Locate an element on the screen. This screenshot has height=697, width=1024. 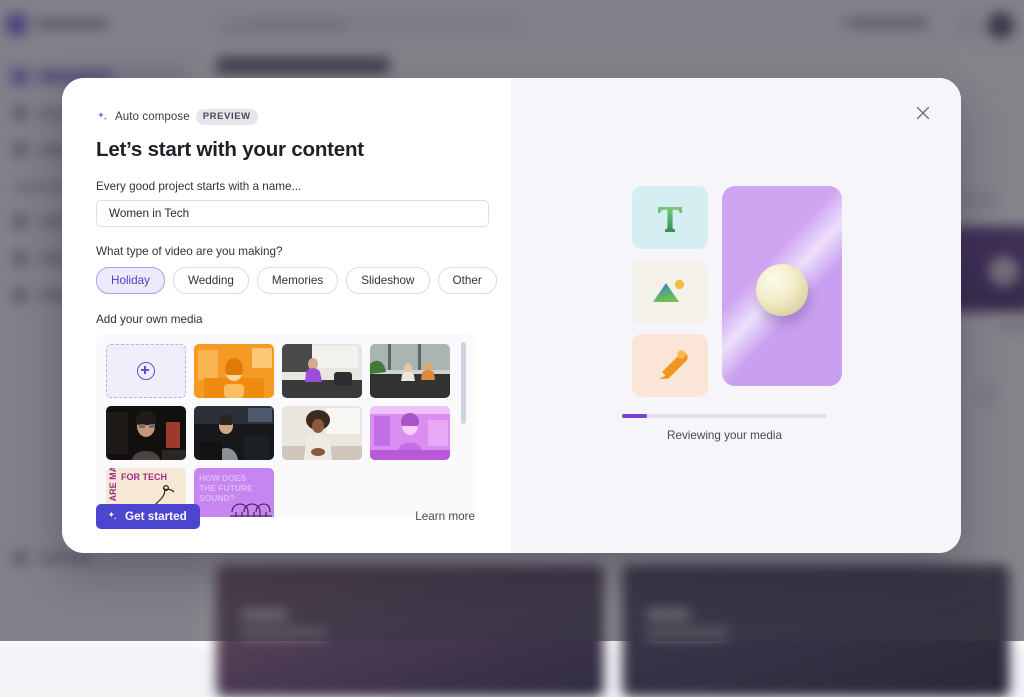
image-icon is located at coordinates (669, 290).